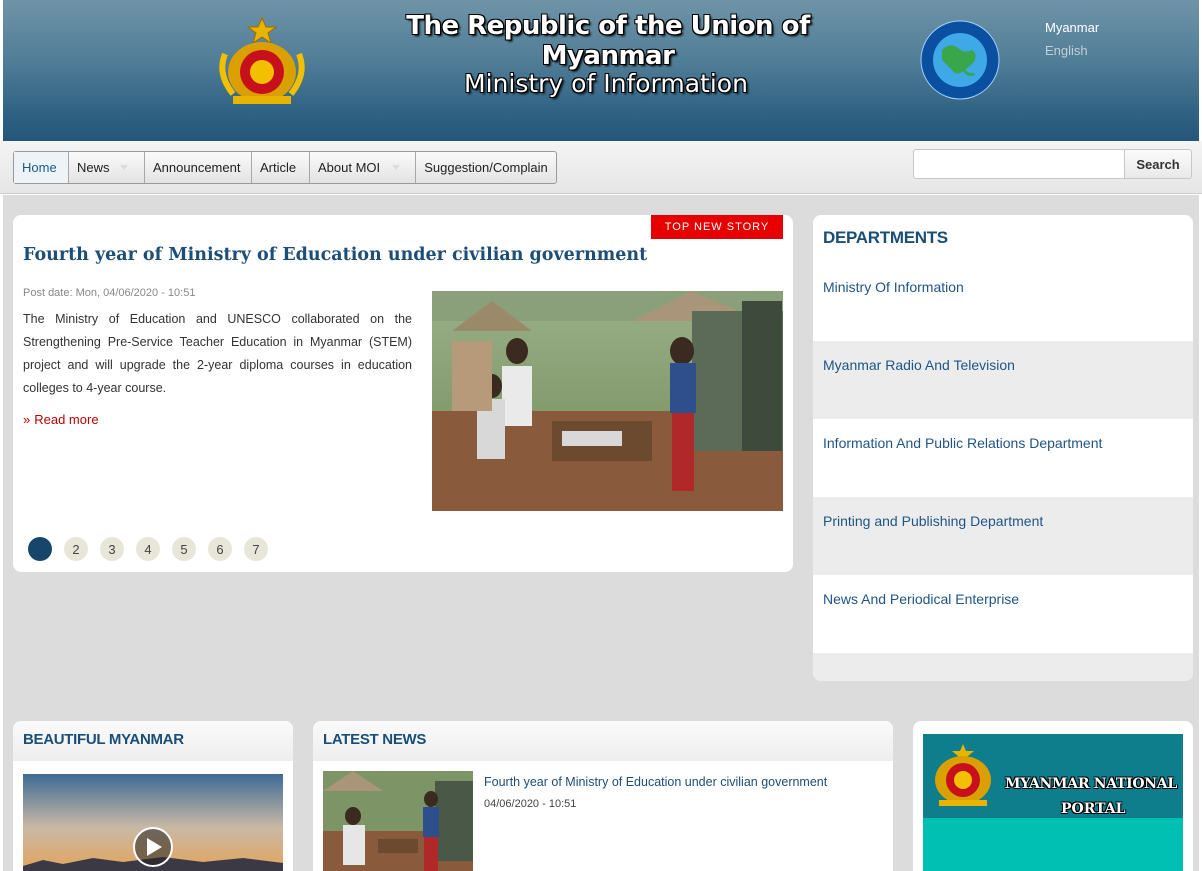 The height and width of the screenshot is (871, 1202). I want to click on story-pager: 2 3 4 5 6 7, so click(148, 549).